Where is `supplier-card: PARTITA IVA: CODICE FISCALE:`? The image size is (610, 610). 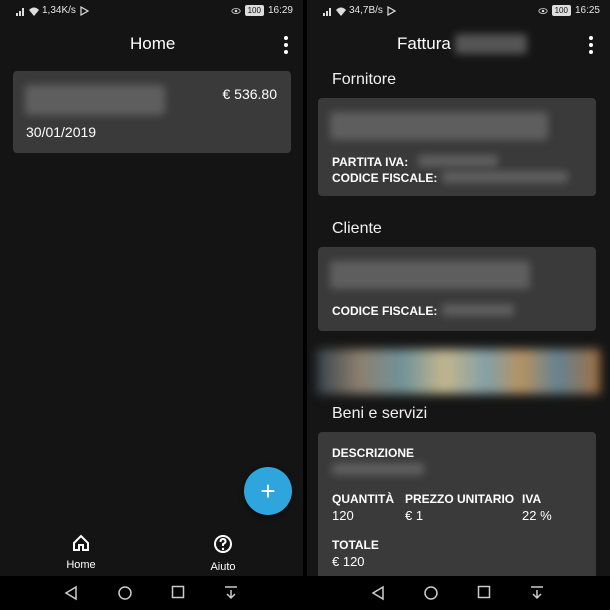 supplier-card: PARTITA IVA: CODICE FISCALE: is located at coordinates (457, 147).